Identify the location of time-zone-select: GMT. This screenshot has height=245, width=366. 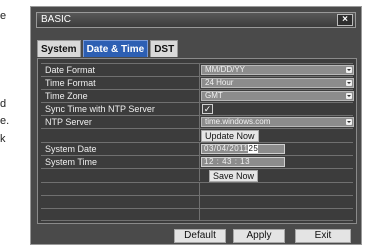
(277, 96).